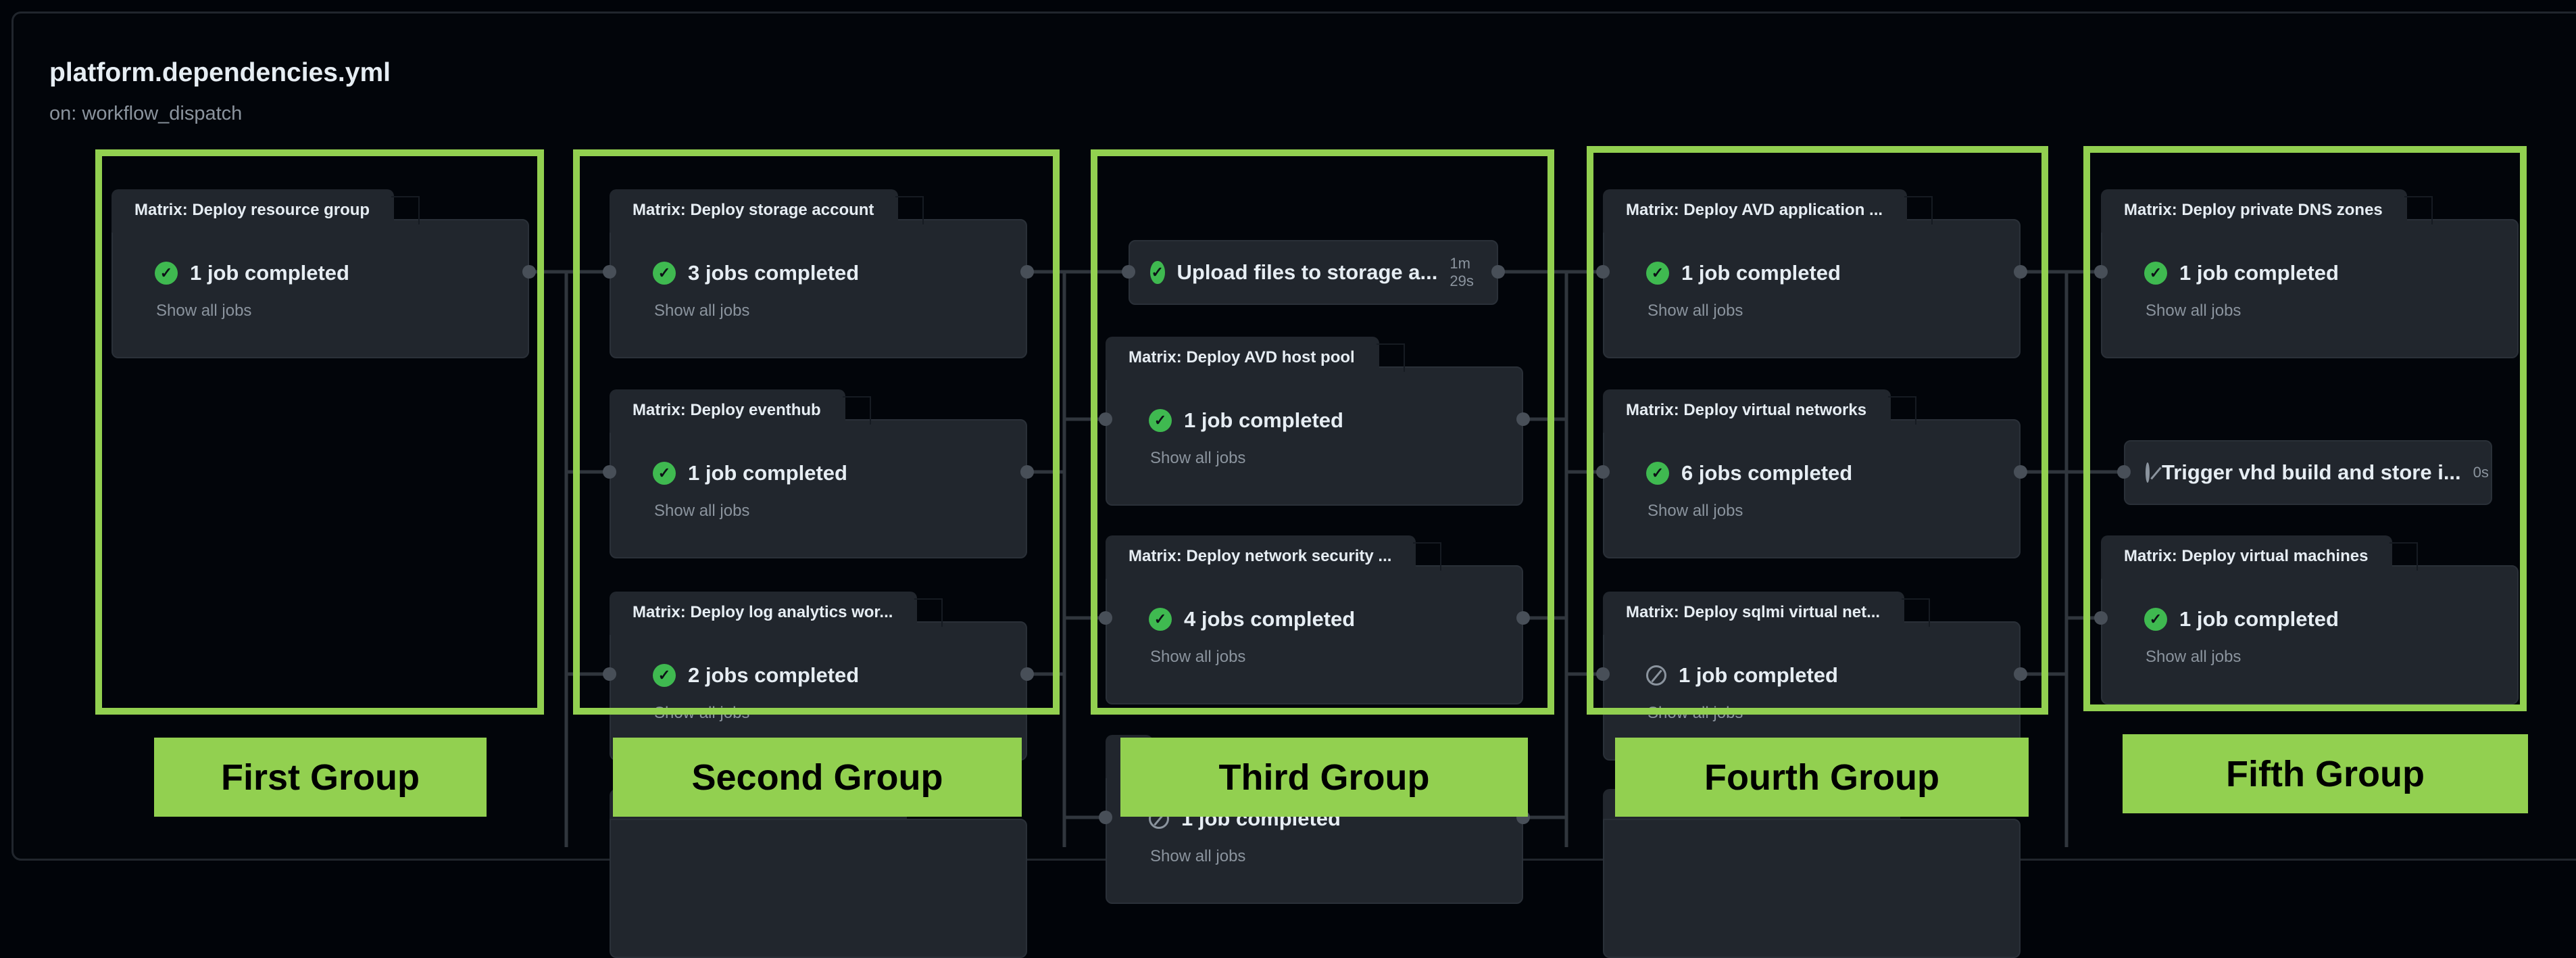 The width and height of the screenshot is (2576, 958). What do you see at coordinates (818, 777) in the screenshot?
I see `group-label: Second Group` at bounding box center [818, 777].